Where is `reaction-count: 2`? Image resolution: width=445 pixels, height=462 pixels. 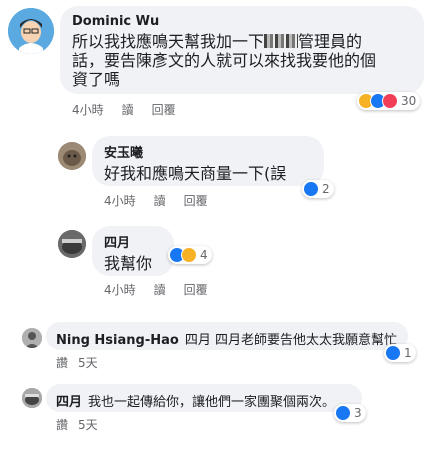
reaction-count: 2 is located at coordinates (326, 189).